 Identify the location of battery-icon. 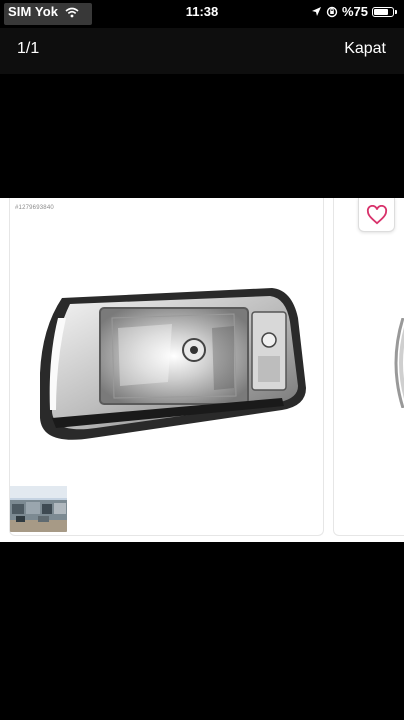
(384, 11).